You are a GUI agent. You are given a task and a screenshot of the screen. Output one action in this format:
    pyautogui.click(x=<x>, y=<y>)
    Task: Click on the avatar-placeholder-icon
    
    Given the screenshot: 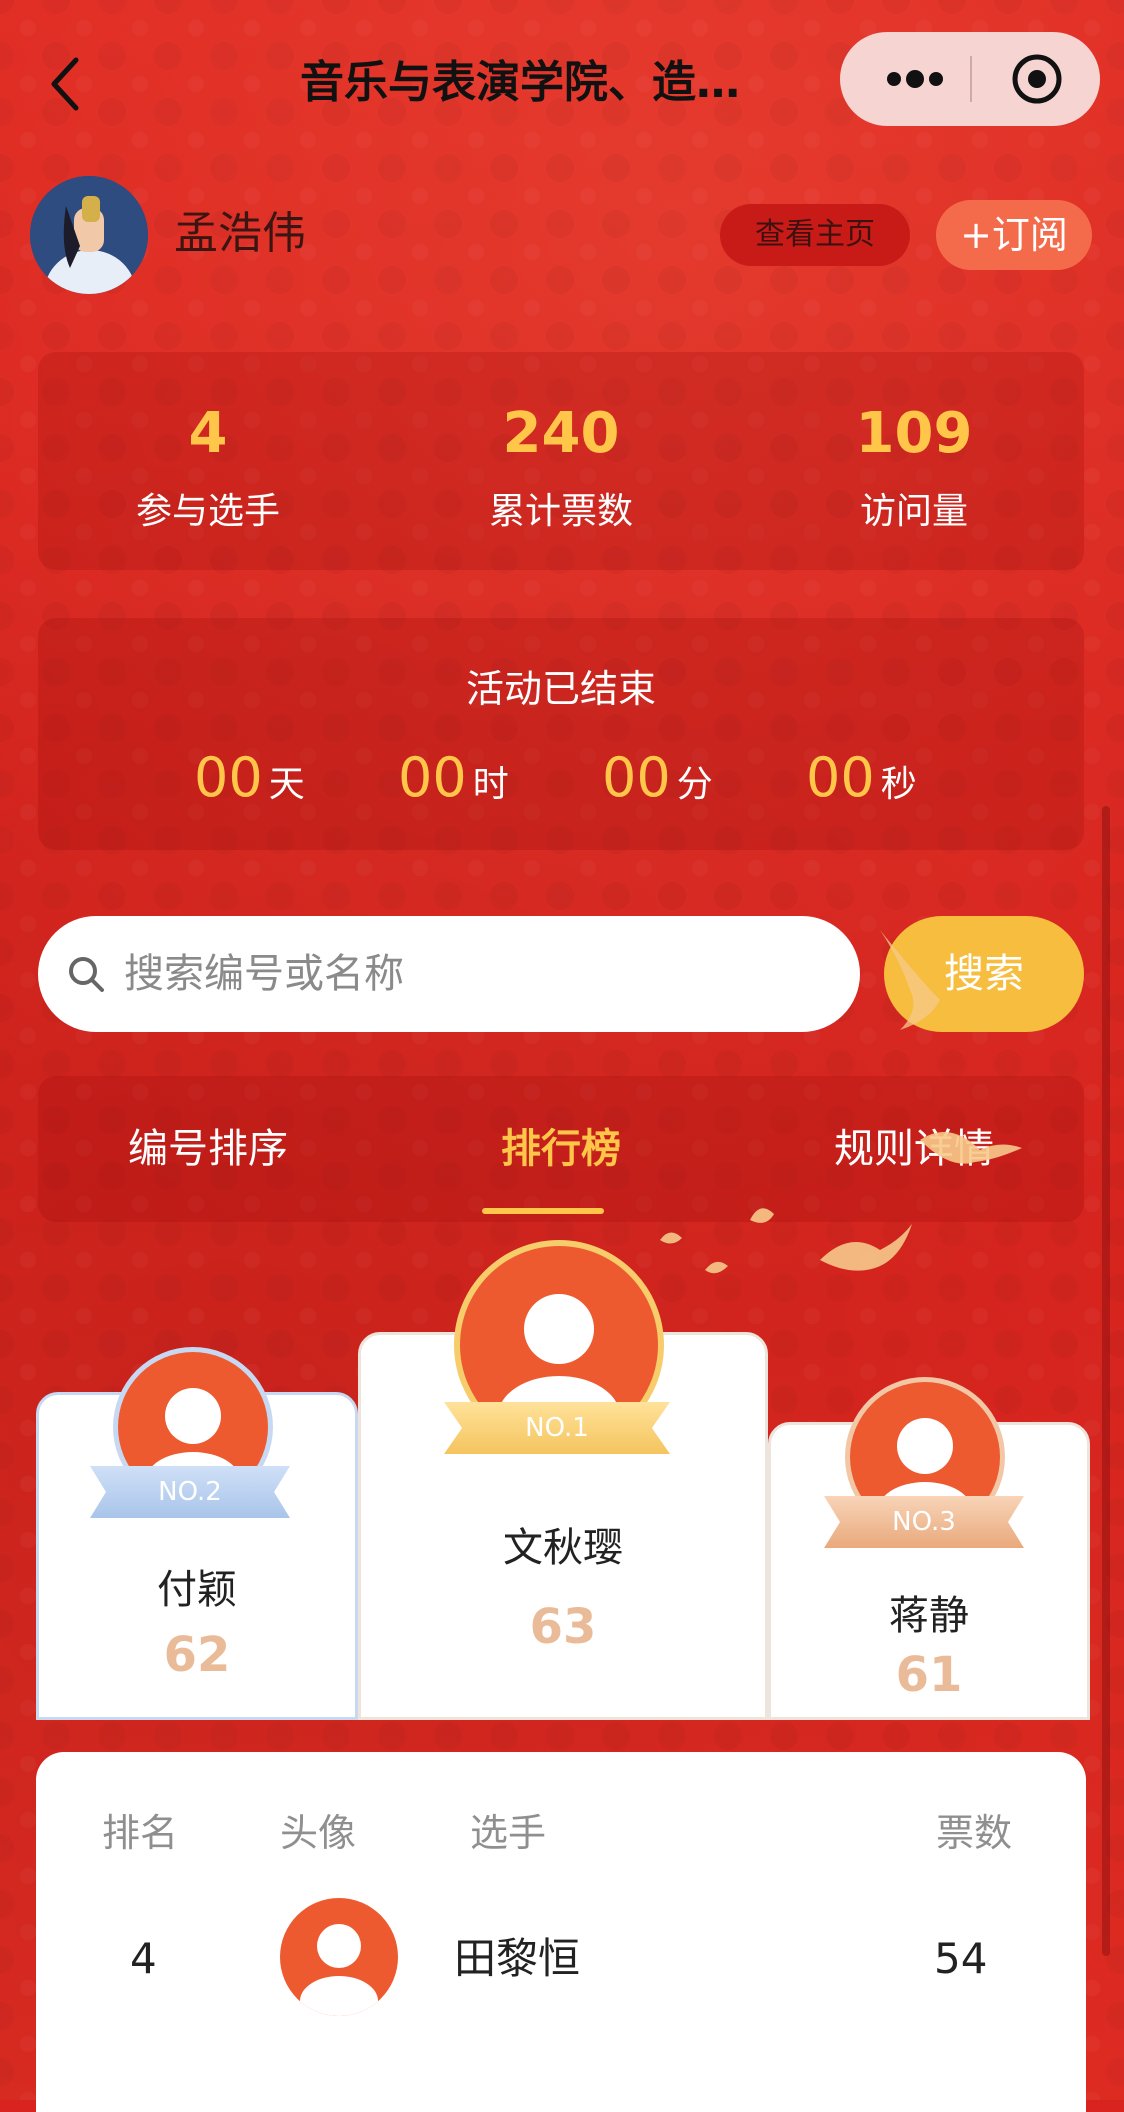 What is the action you would take?
    pyautogui.click(x=339, y=1957)
    